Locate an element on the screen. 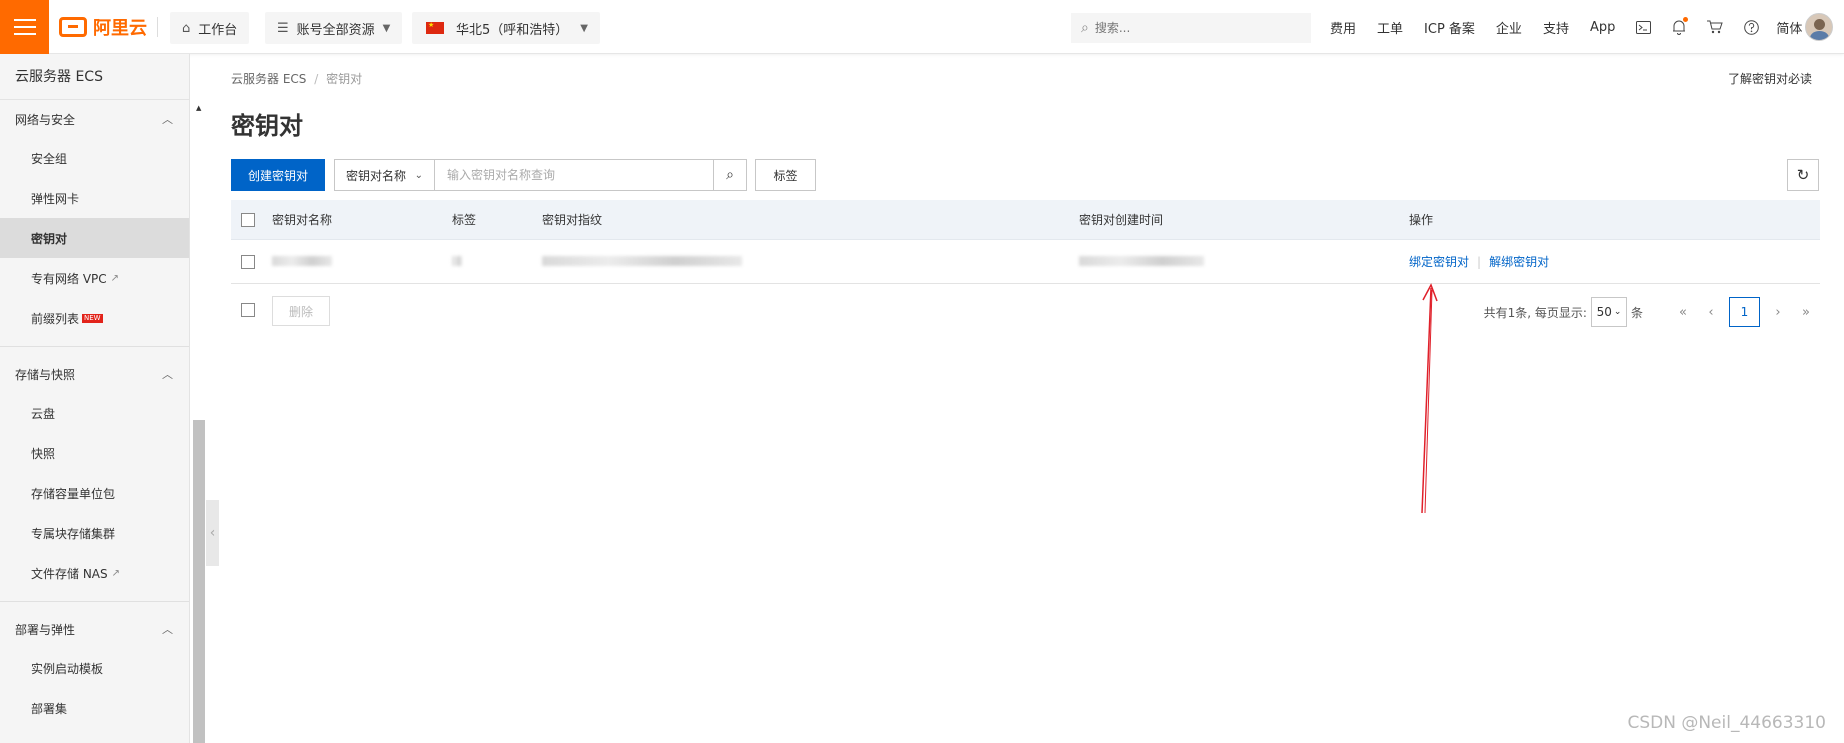  sidebar-item-nas: 文件存储 NAS ↗ is located at coordinates (94, 573).